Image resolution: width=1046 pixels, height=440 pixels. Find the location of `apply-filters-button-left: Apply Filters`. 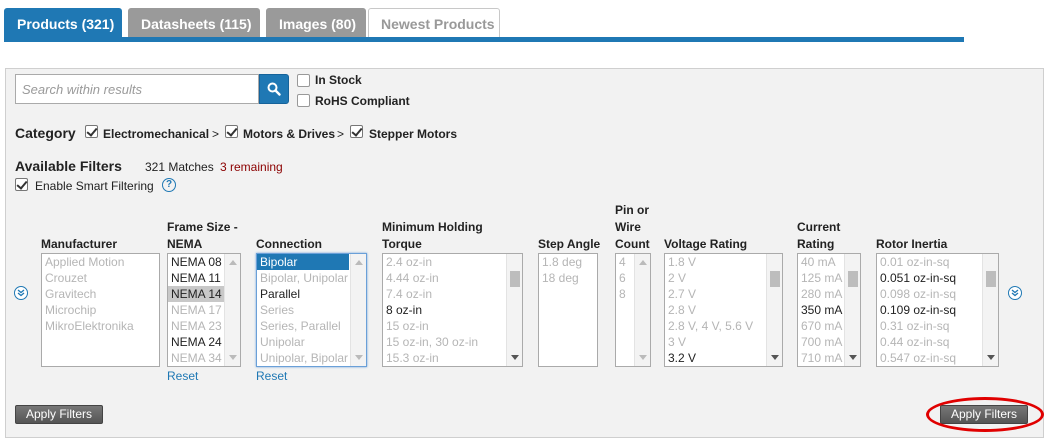

apply-filters-button-left: Apply Filters is located at coordinates (59, 414).